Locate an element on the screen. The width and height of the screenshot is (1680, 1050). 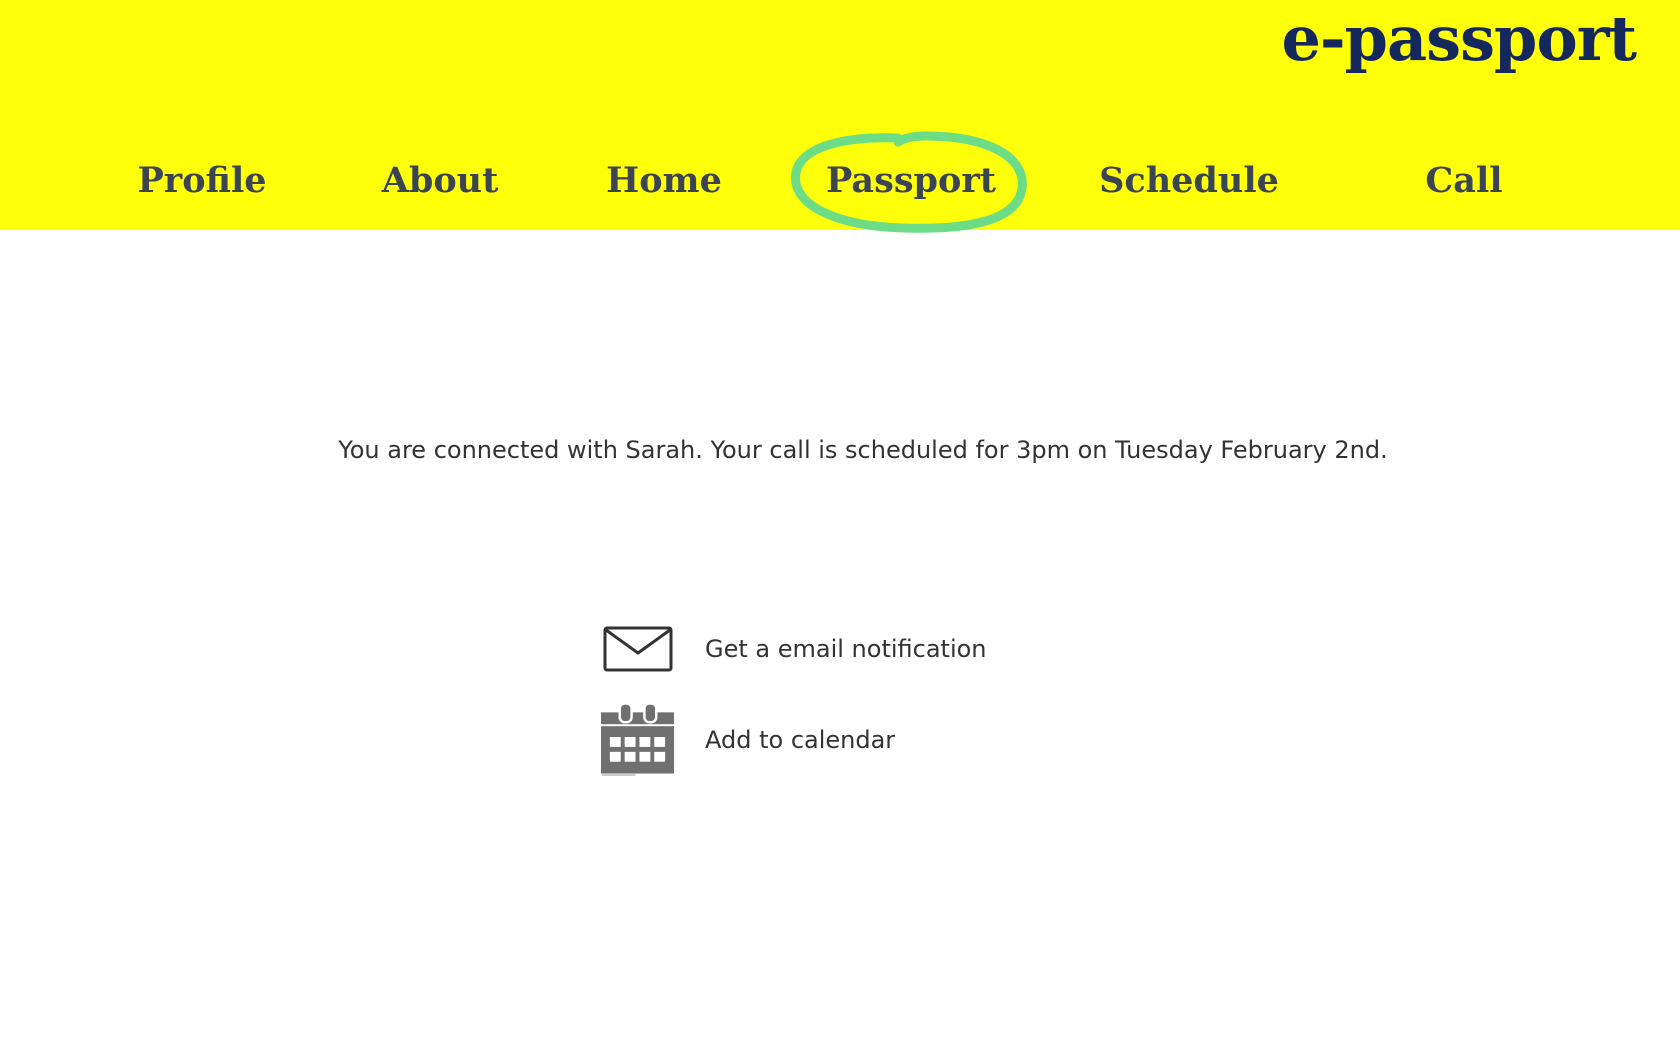
nav-item-schedule: Schedule is located at coordinates (1189, 181).